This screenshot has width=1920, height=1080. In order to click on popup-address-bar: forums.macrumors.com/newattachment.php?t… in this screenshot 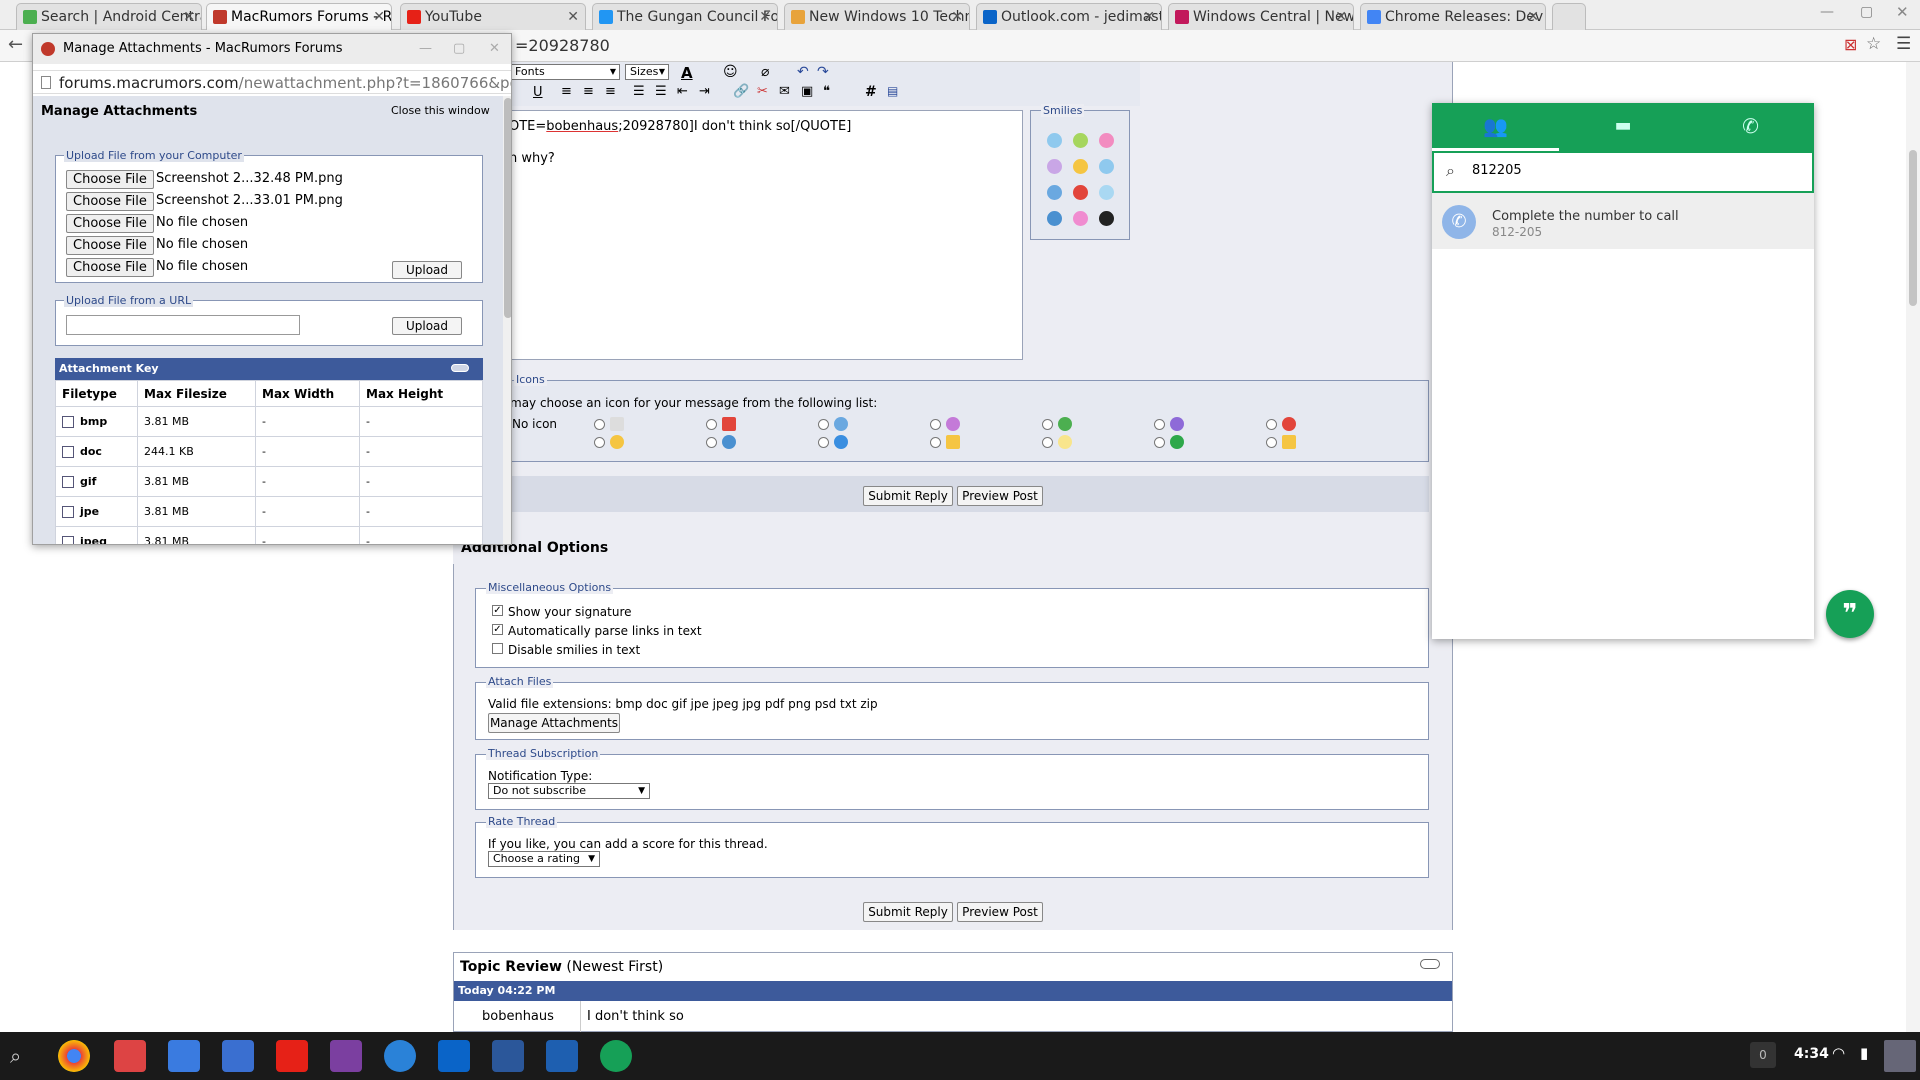, I will do `click(272, 82)`.